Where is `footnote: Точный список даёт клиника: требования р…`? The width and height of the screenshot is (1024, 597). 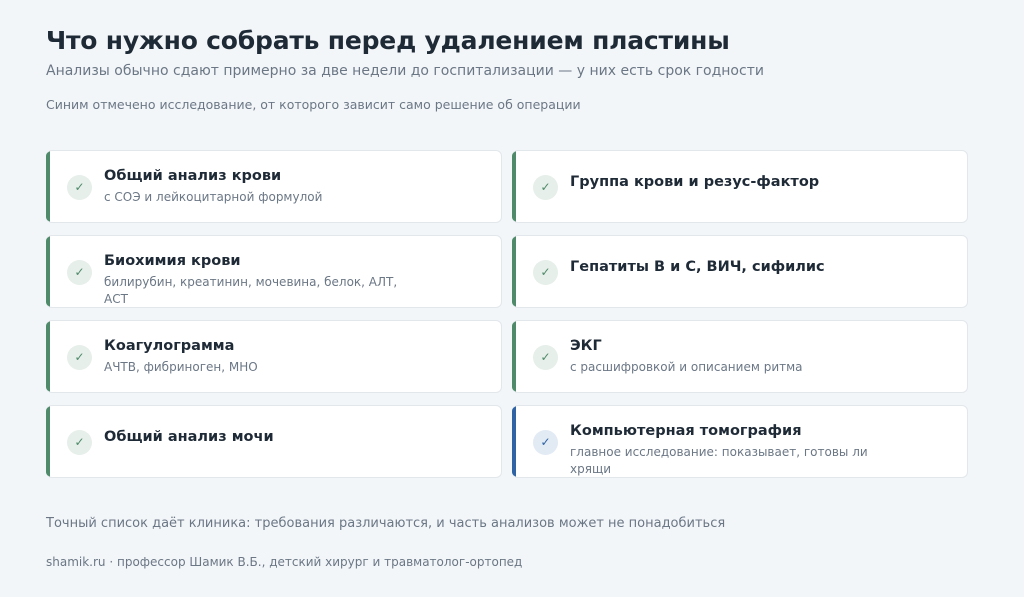 footnote: Точный список даёт клиника: требования р… is located at coordinates (386, 523).